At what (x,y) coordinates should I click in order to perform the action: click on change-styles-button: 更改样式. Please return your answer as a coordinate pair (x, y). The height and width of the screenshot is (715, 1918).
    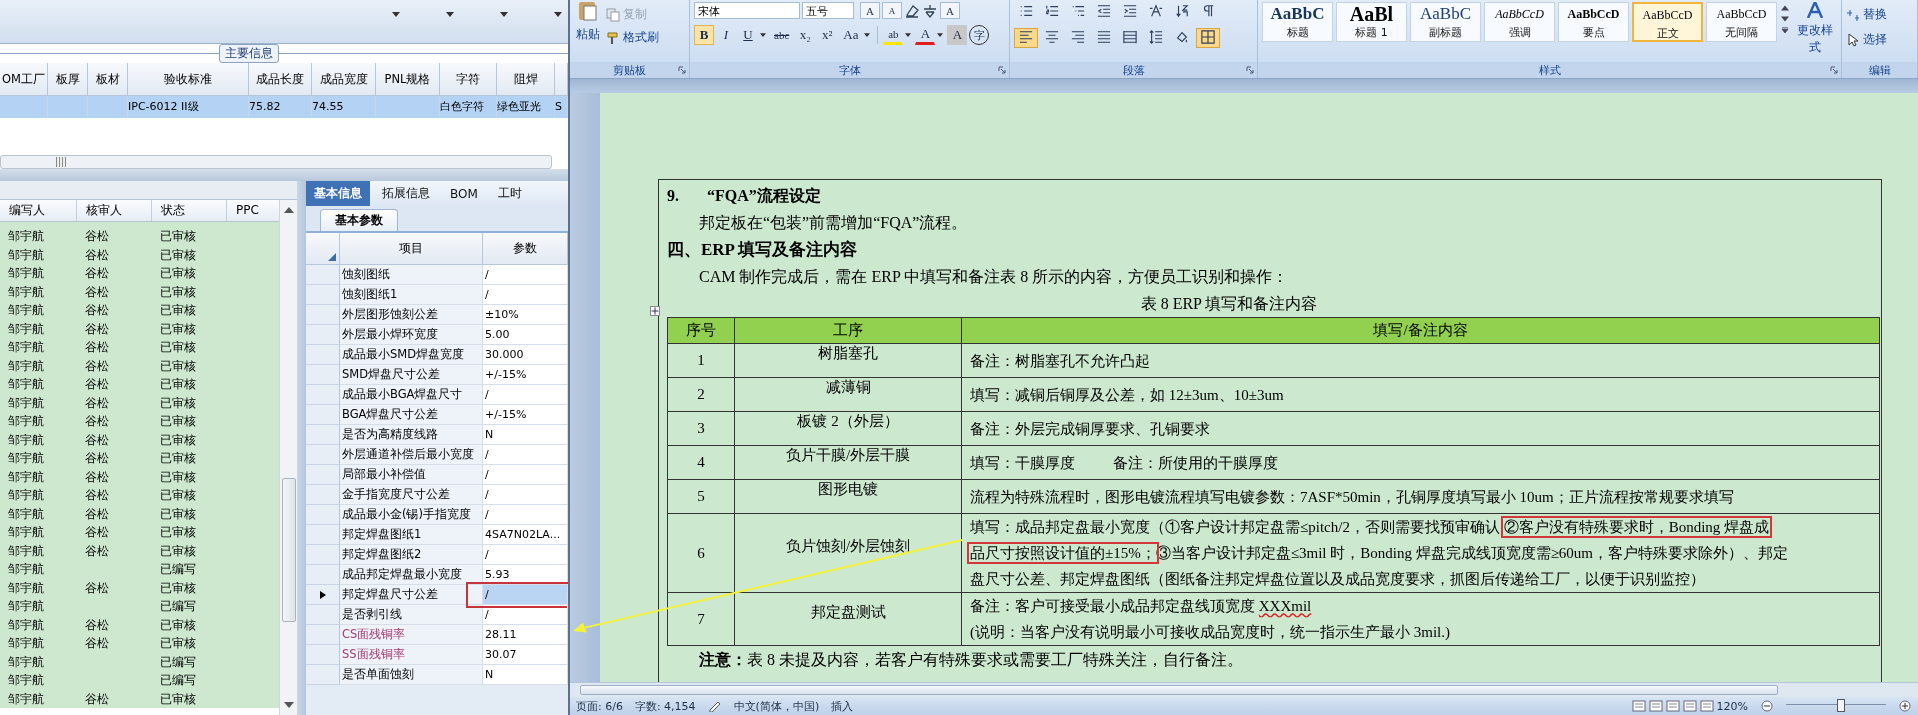
    Looking at the image, I should click on (1815, 31).